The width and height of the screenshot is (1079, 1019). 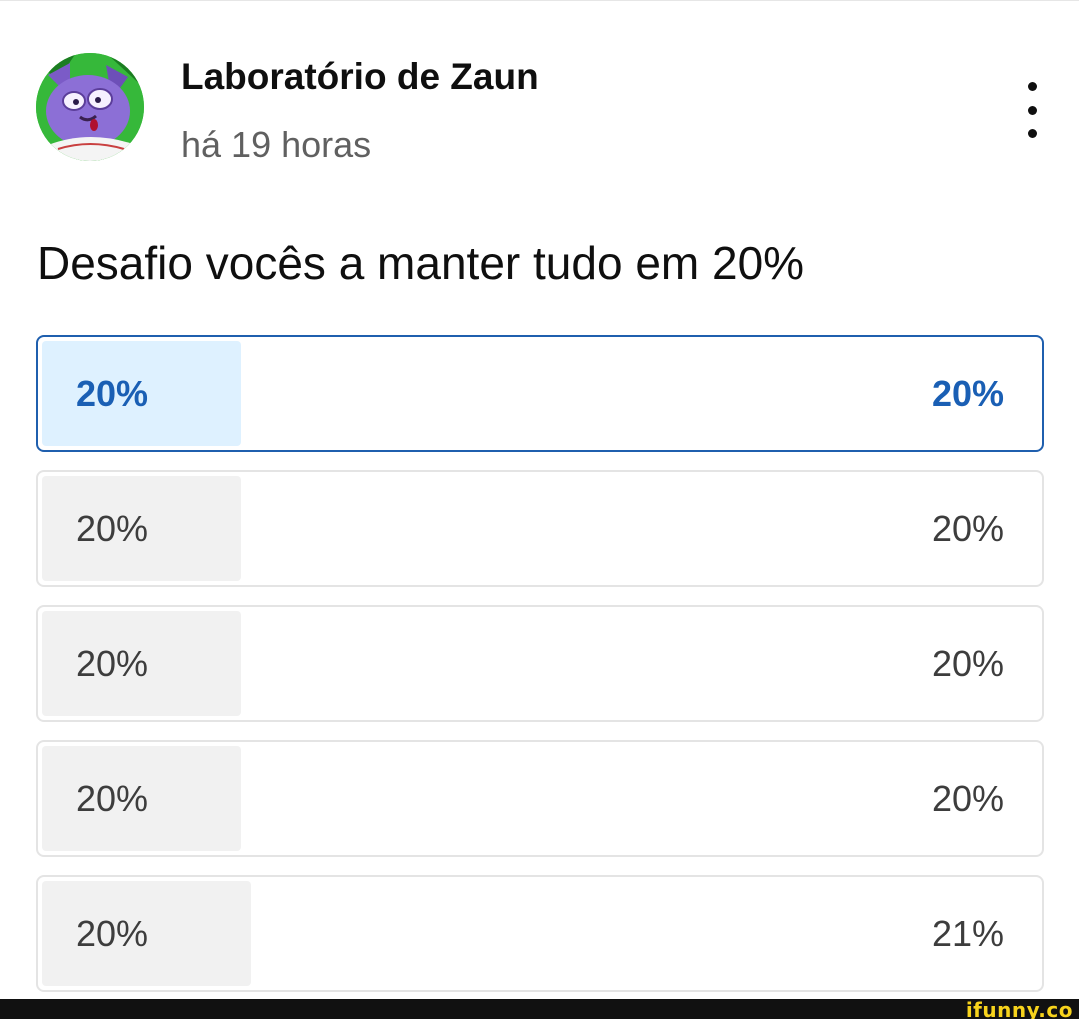 I want to click on poll-option-percent: 21%, so click(x=967, y=933).